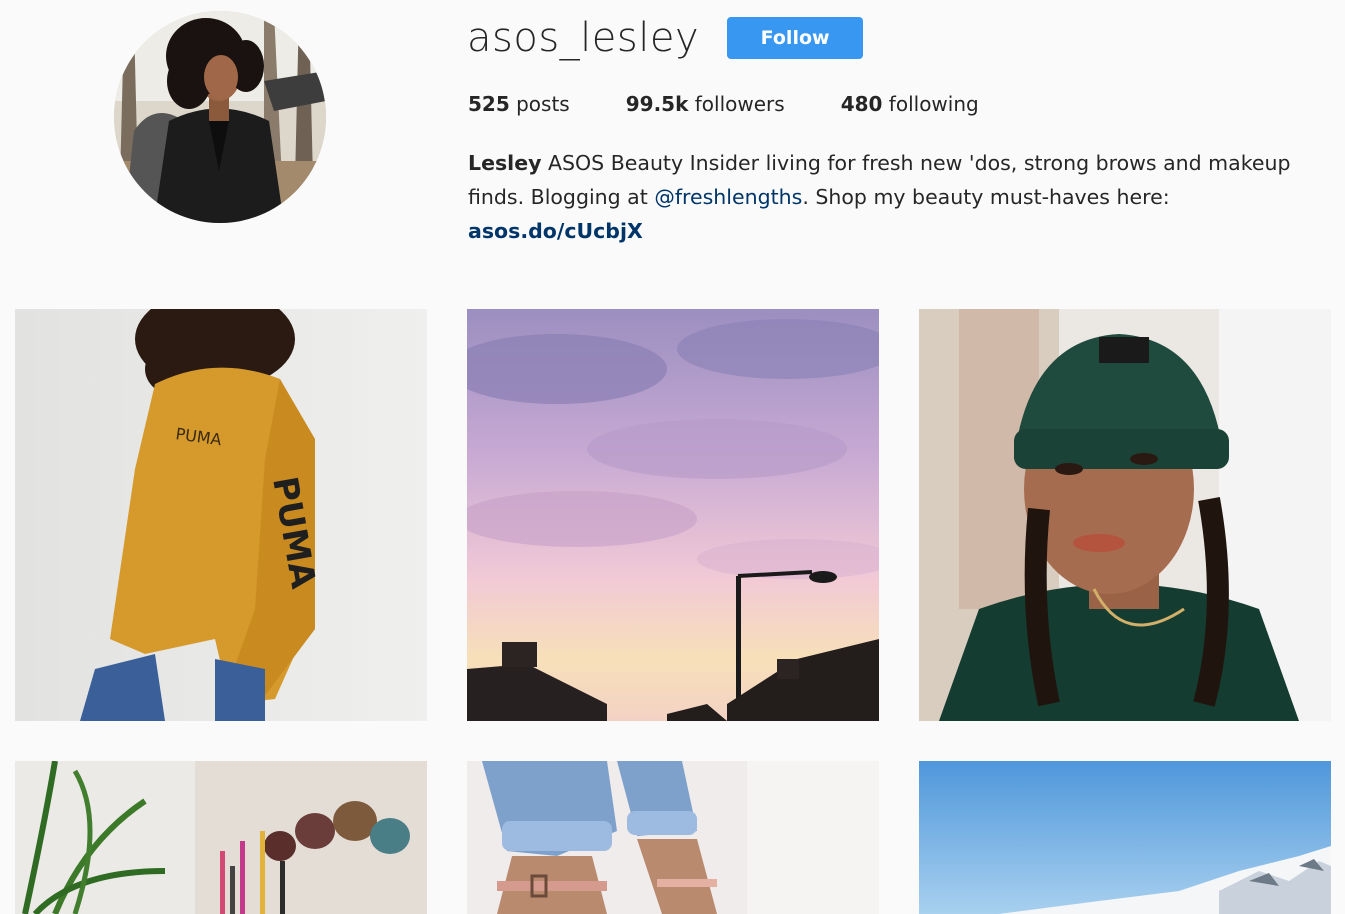 Image resolution: width=1345 pixels, height=914 pixels. I want to click on follow-button: Follow, so click(795, 38).